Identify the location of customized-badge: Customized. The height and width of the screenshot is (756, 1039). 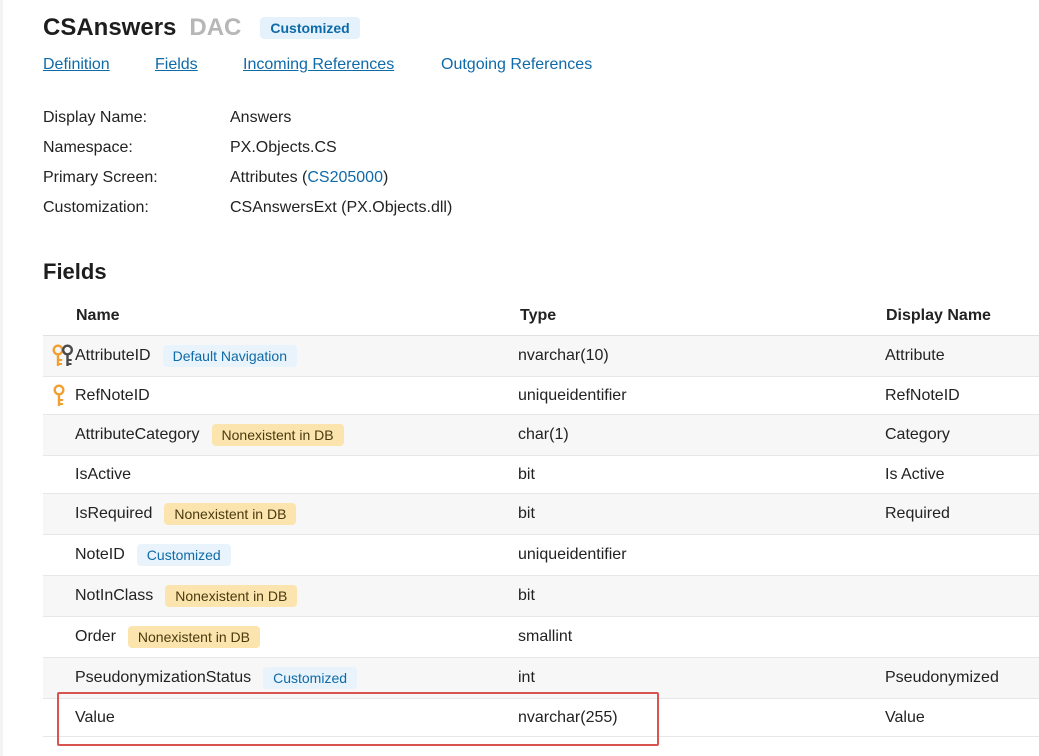
(310, 28).